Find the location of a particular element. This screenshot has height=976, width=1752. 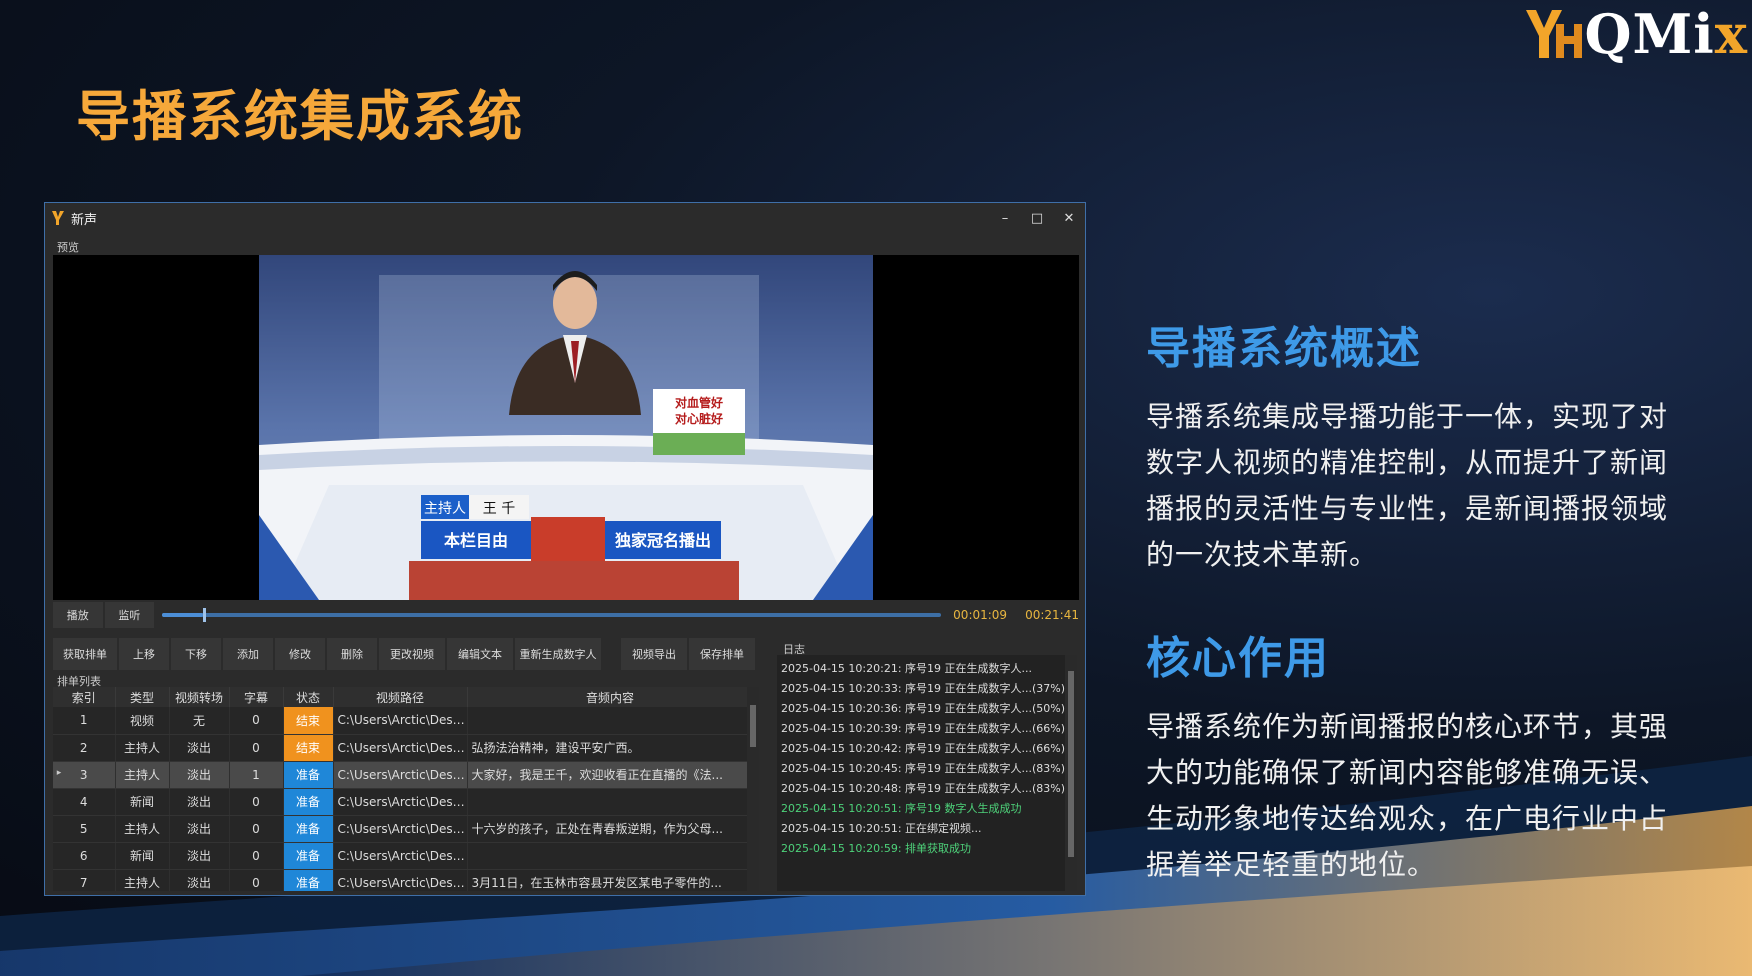

column-header: 状态 is located at coordinates (308, 697).